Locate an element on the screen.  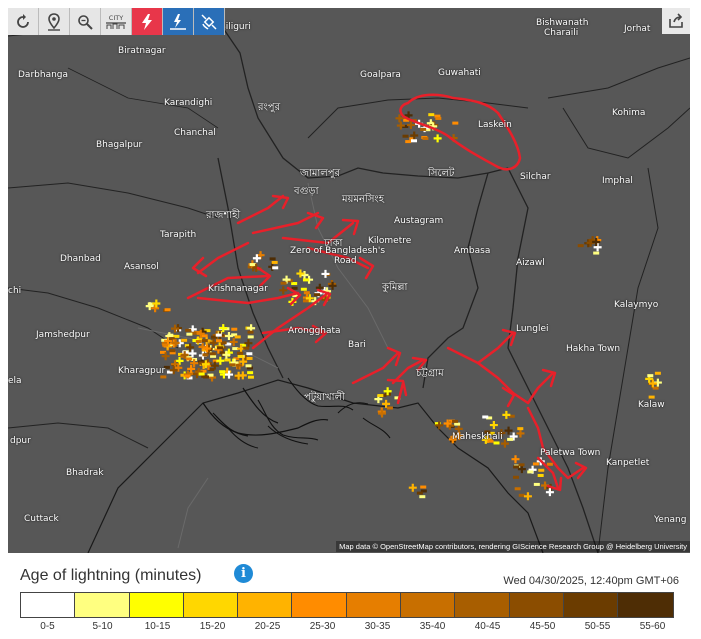
zoom-search-button is located at coordinates (85, 21).